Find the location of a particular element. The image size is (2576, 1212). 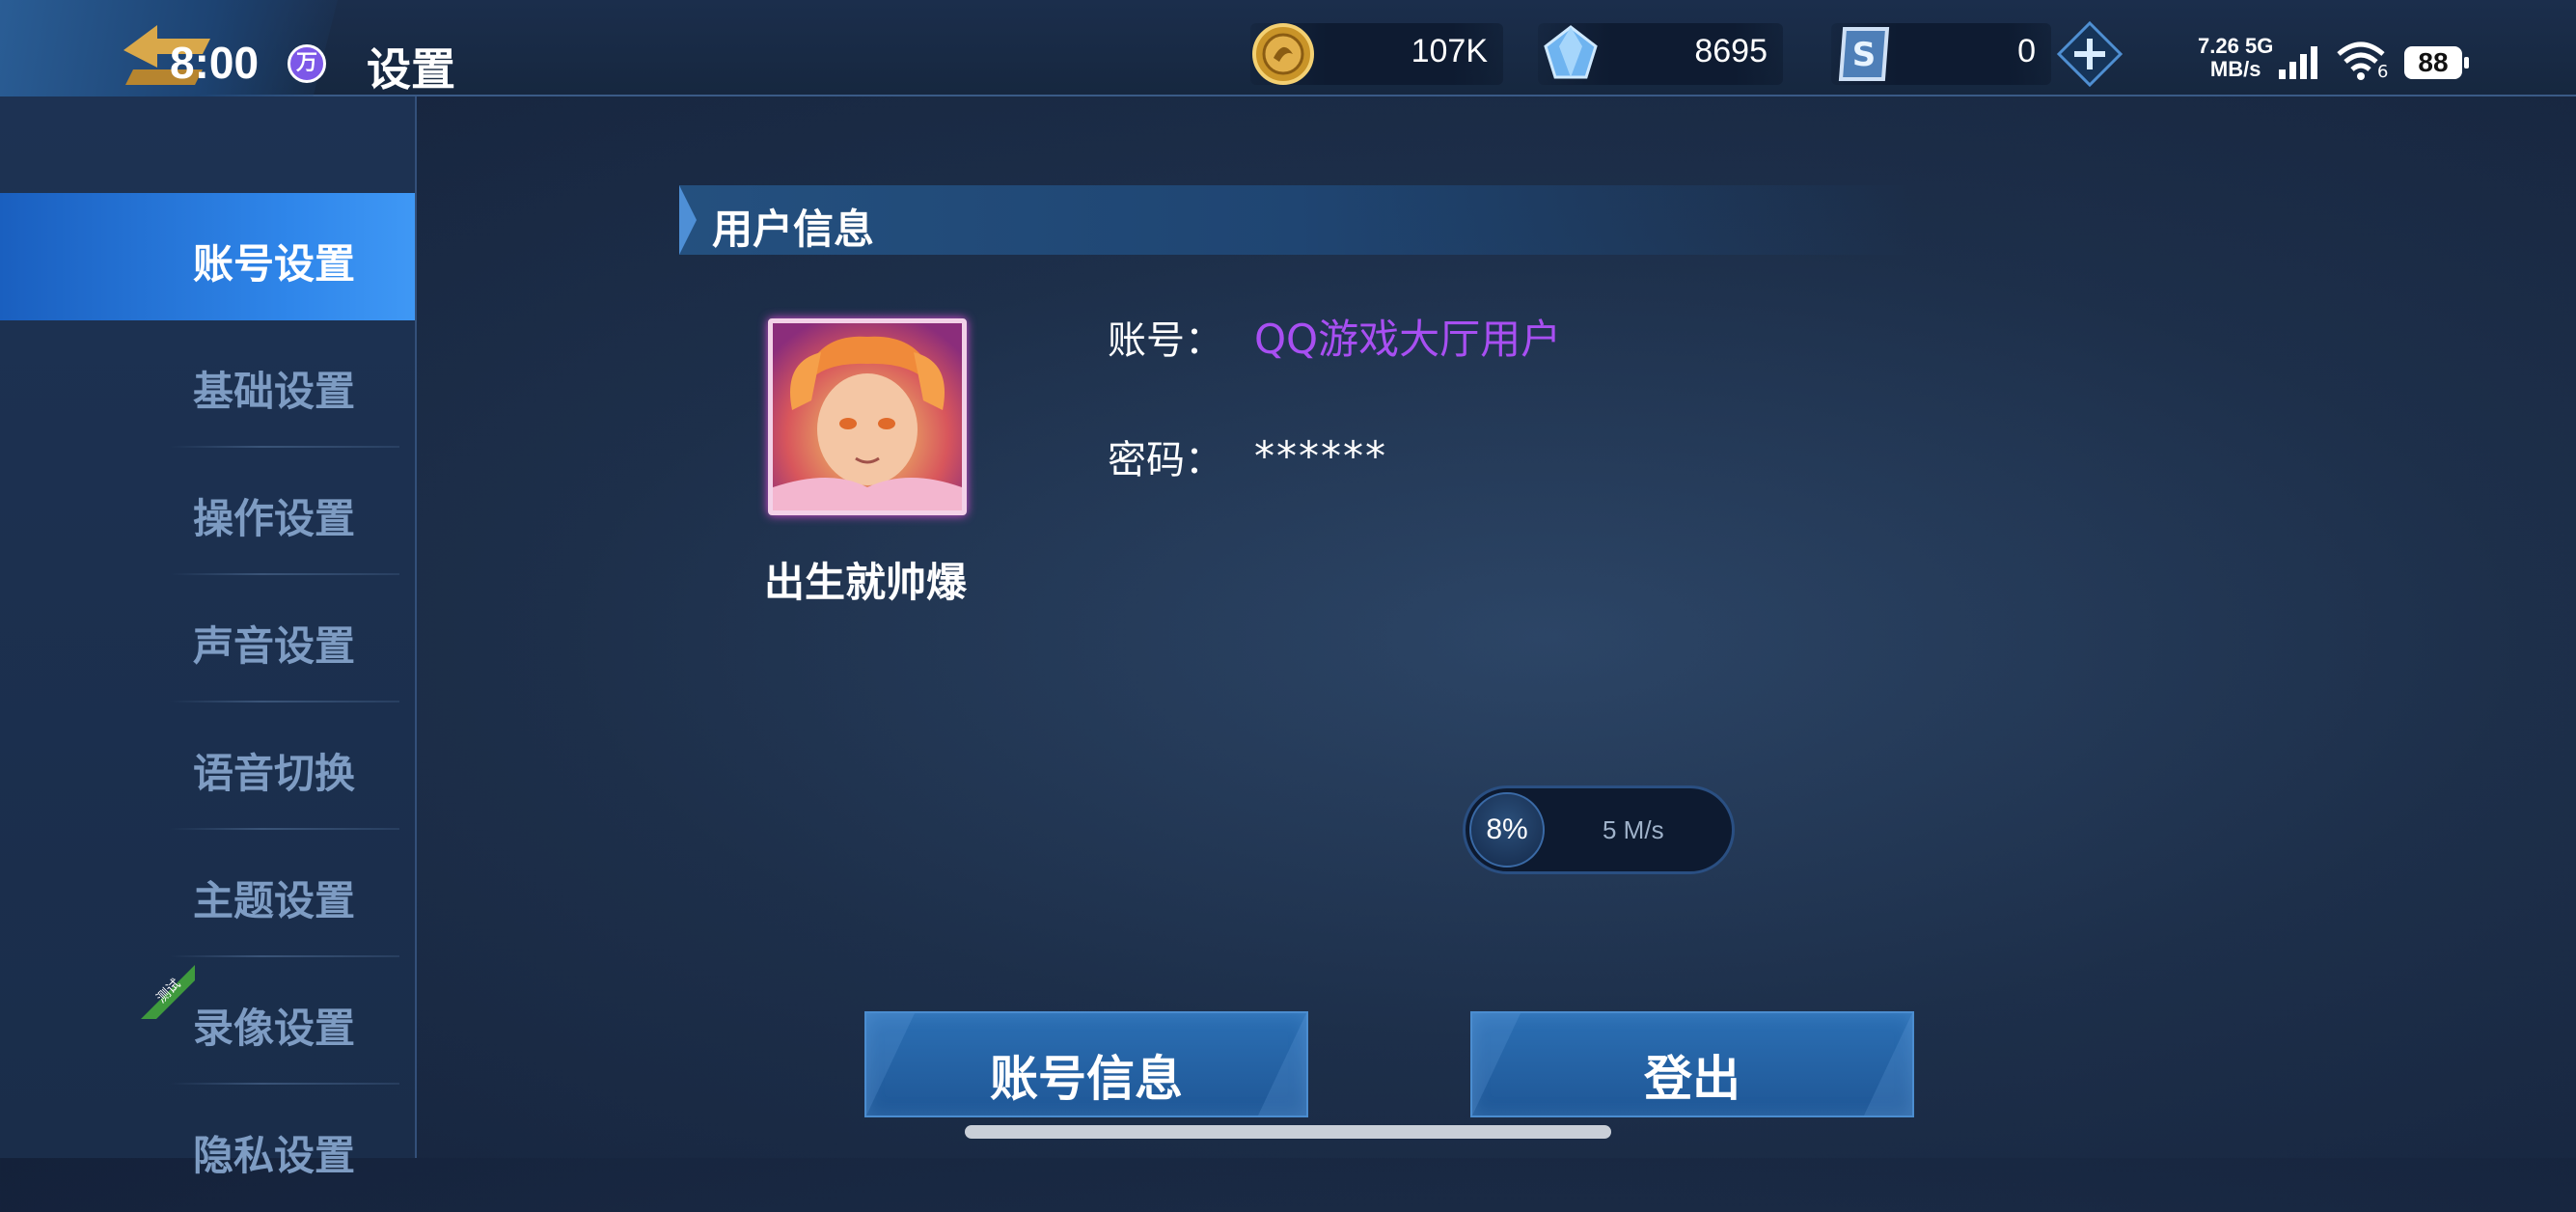

network-speed: 7.26 5G MB/s is located at coordinates (2236, 58).